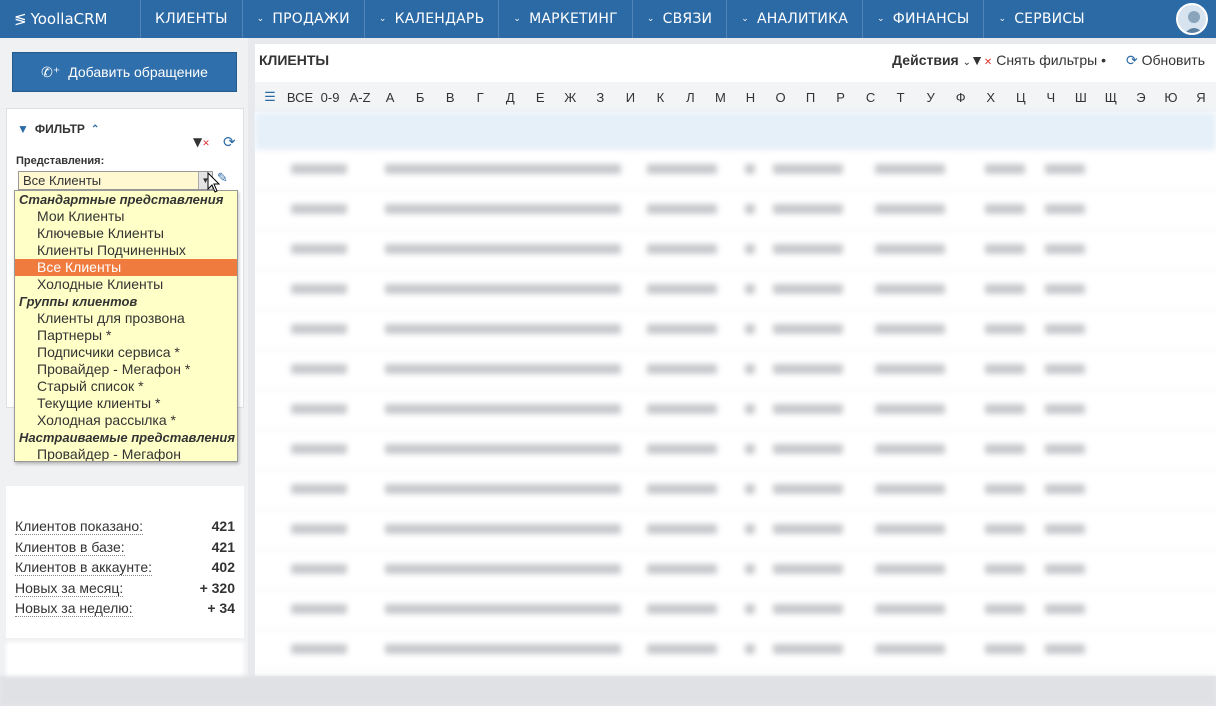 This screenshot has height=706, width=1216. Describe the element at coordinates (300, 97) in the screenshot. I see `alphabet-letter: ВСЕ` at that location.